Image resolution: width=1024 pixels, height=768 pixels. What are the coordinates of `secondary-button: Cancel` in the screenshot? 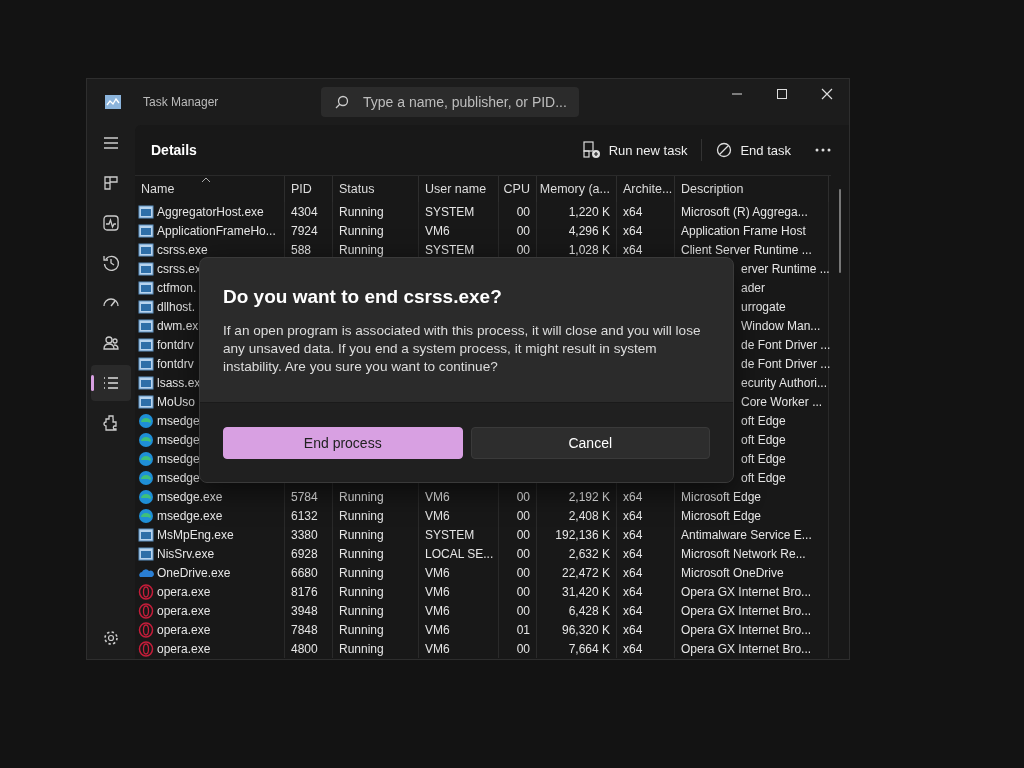 It's located at (590, 443).